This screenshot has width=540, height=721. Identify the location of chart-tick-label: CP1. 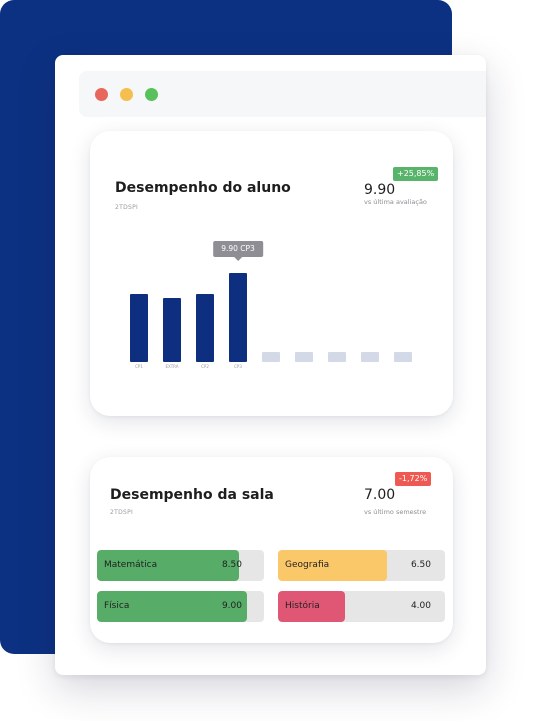
(139, 366).